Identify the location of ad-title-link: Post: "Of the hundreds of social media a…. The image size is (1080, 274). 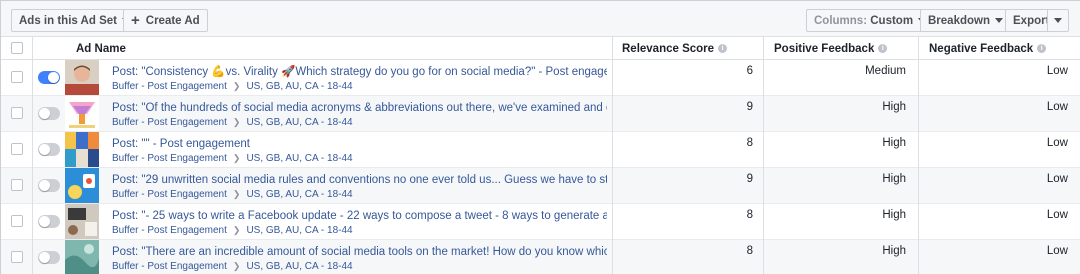
(359, 108).